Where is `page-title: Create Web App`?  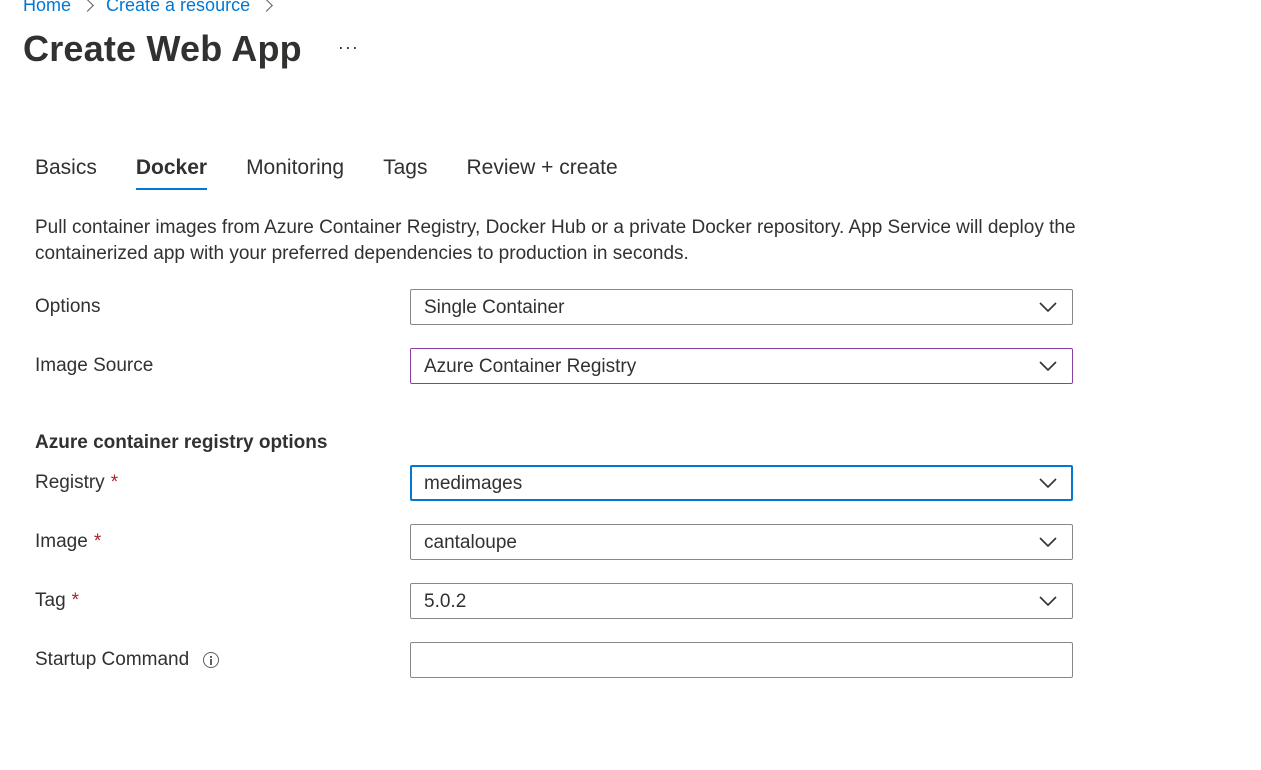 page-title: Create Web App is located at coordinates (162, 48).